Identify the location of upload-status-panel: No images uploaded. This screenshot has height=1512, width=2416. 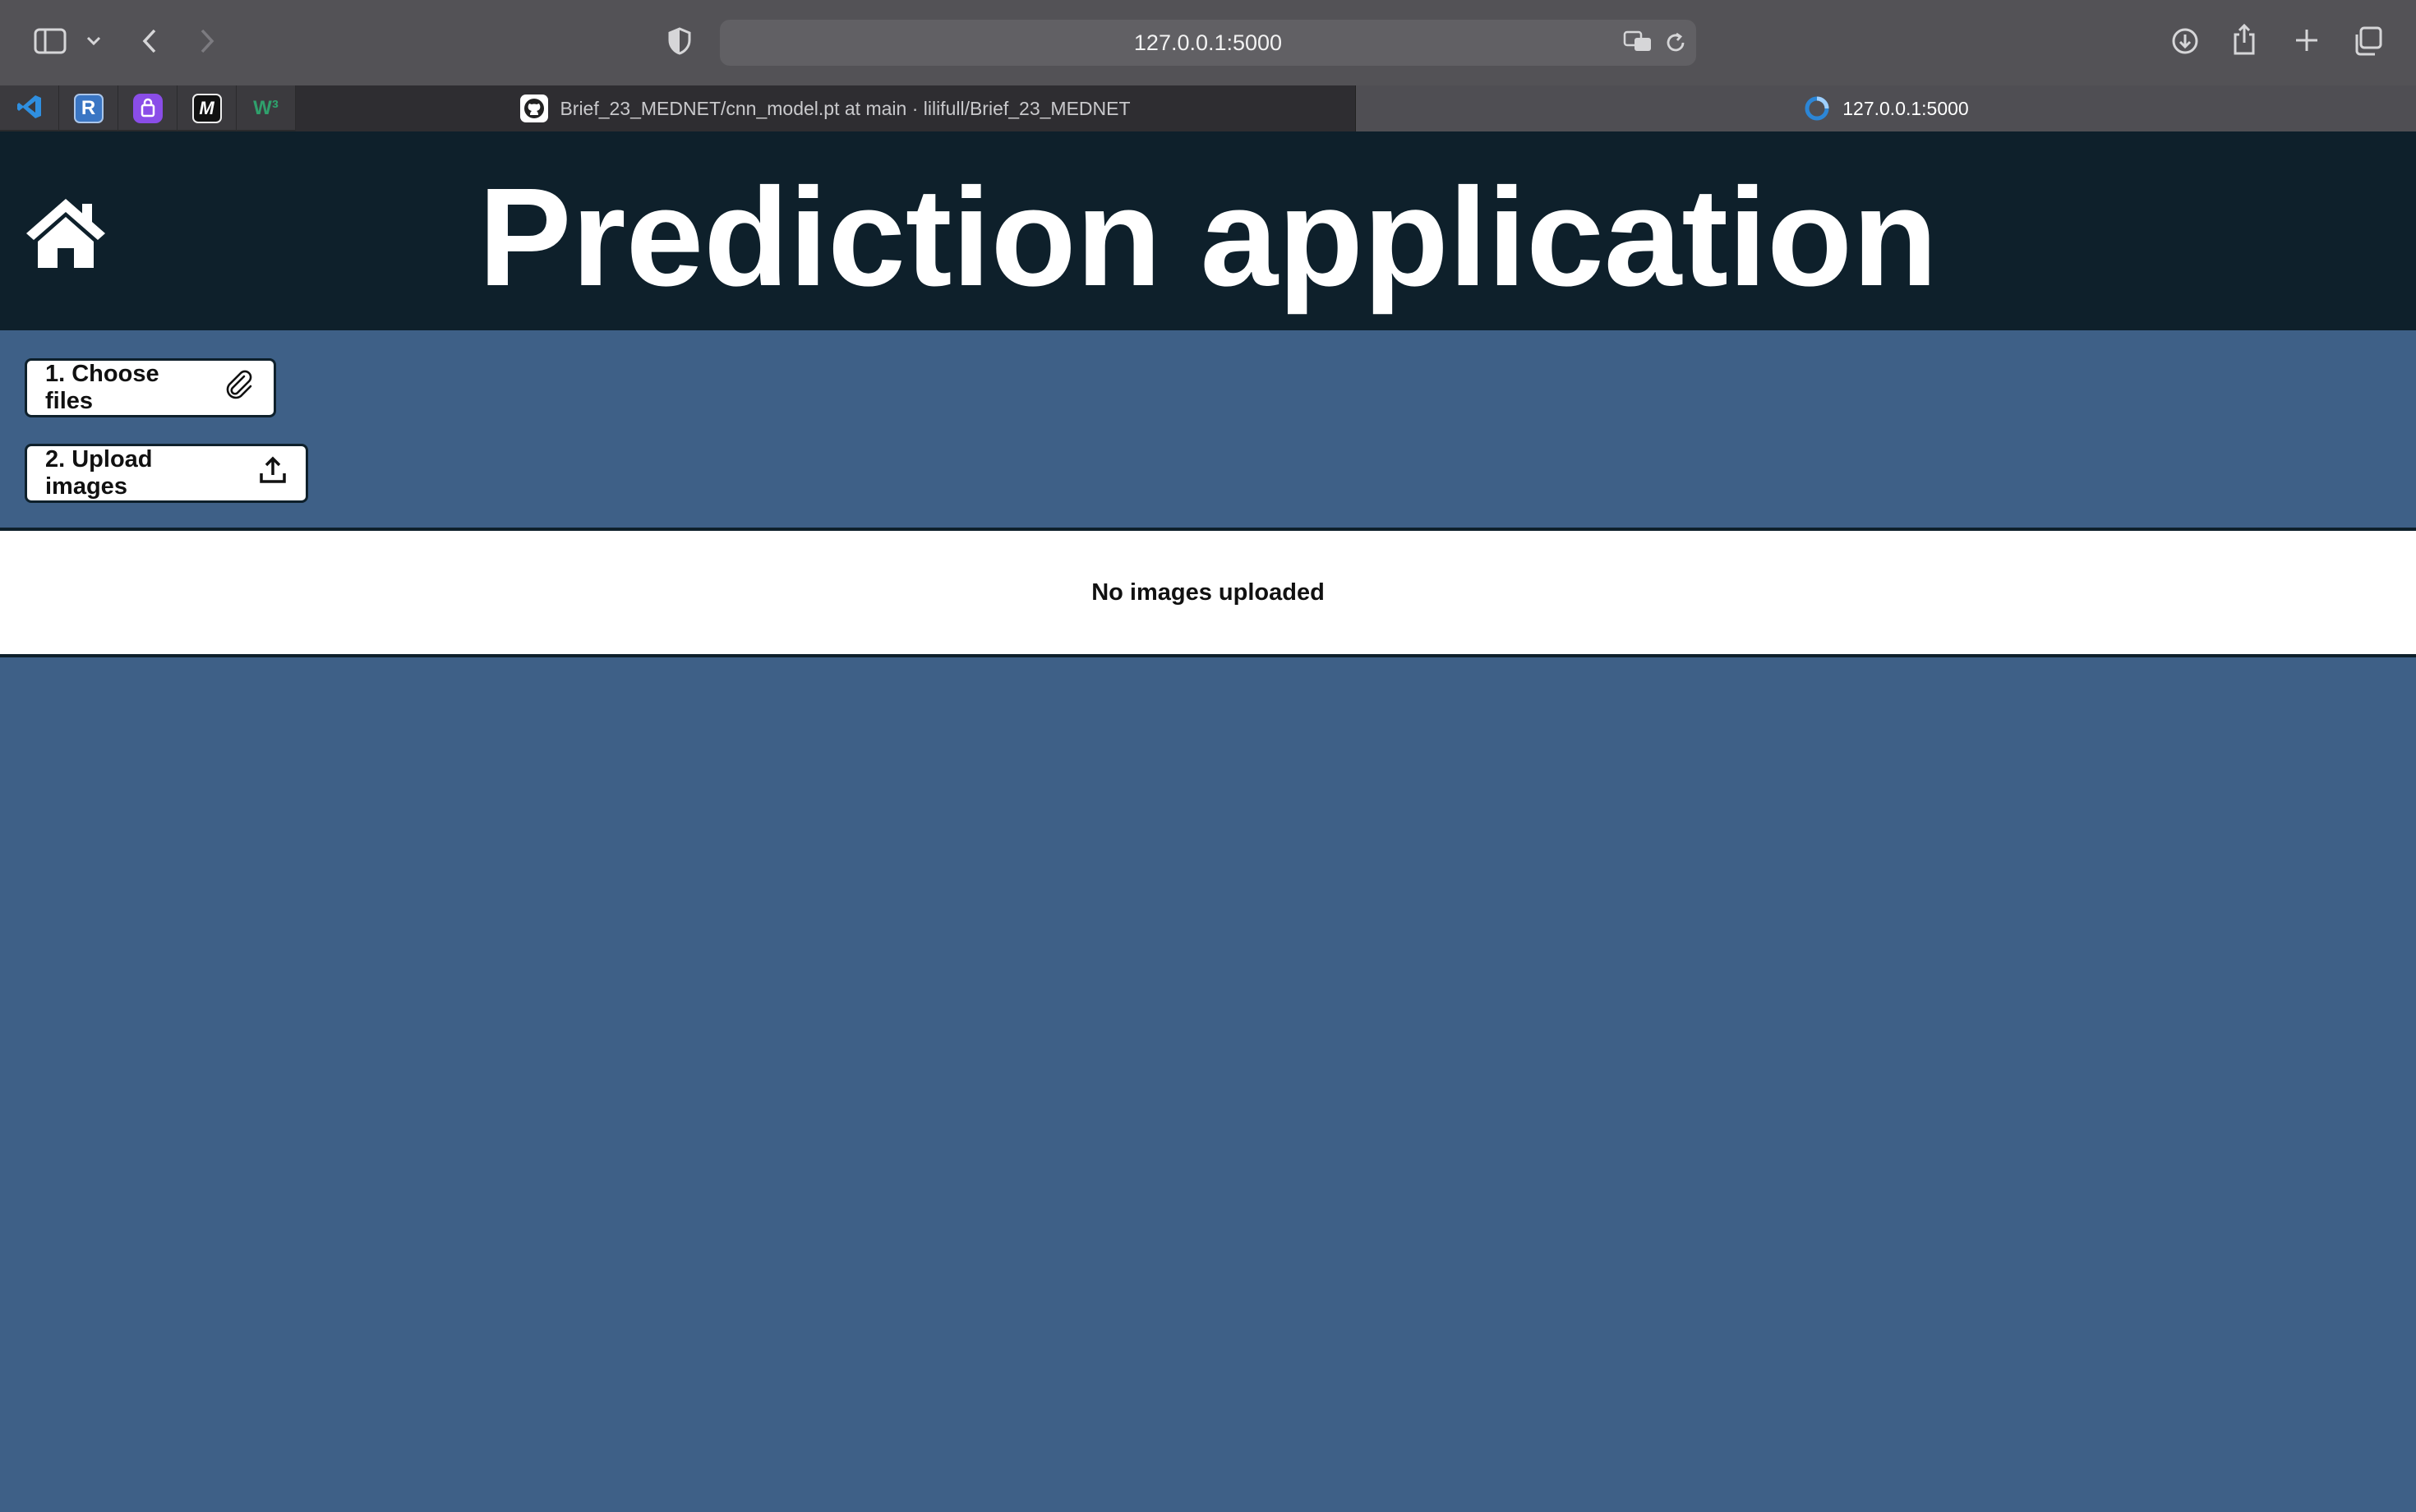
(1208, 592).